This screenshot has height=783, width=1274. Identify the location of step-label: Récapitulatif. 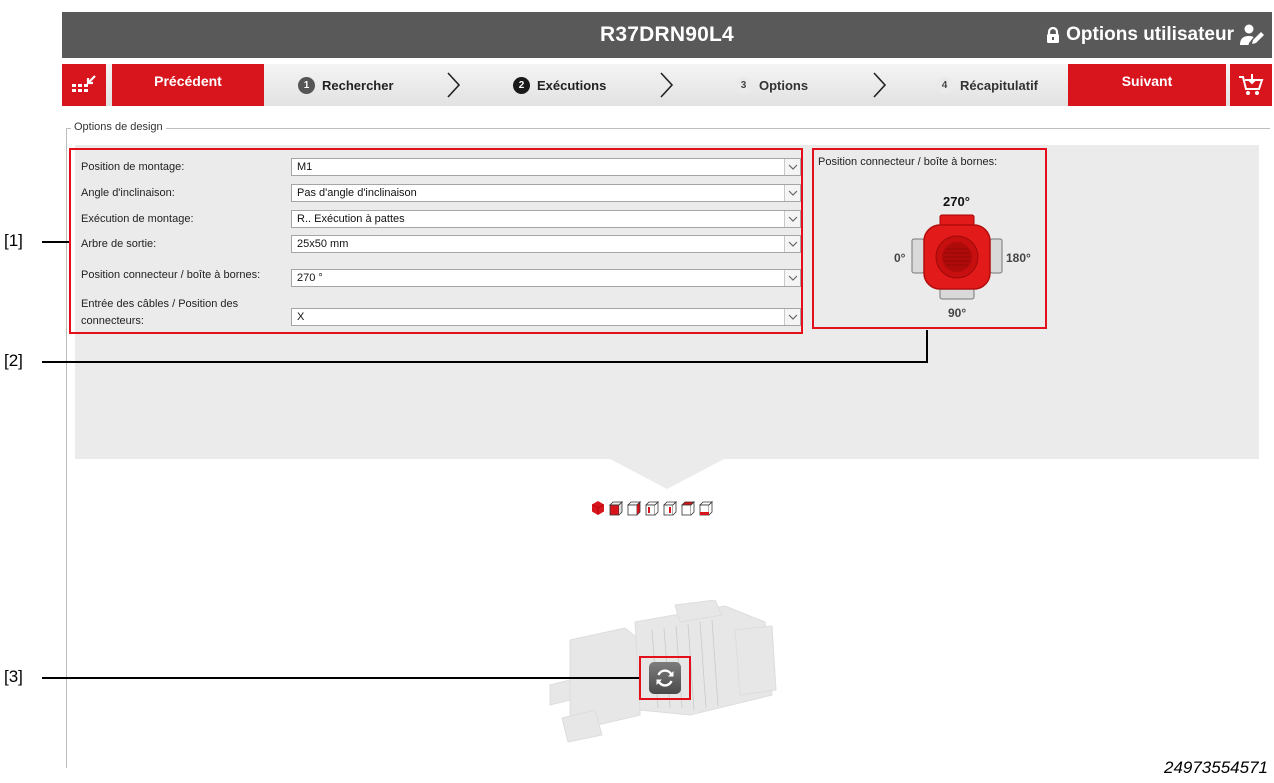
(999, 85).